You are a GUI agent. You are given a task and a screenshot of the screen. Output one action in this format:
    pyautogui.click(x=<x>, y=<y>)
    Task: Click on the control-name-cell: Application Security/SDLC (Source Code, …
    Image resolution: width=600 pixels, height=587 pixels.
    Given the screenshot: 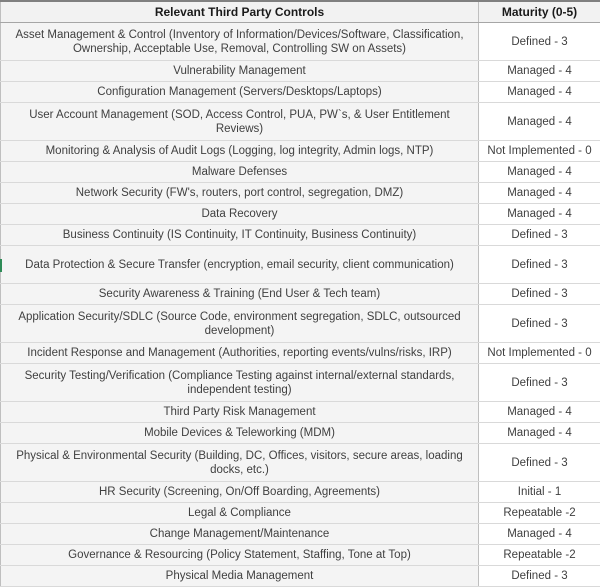 What is the action you would take?
    pyautogui.click(x=240, y=324)
    